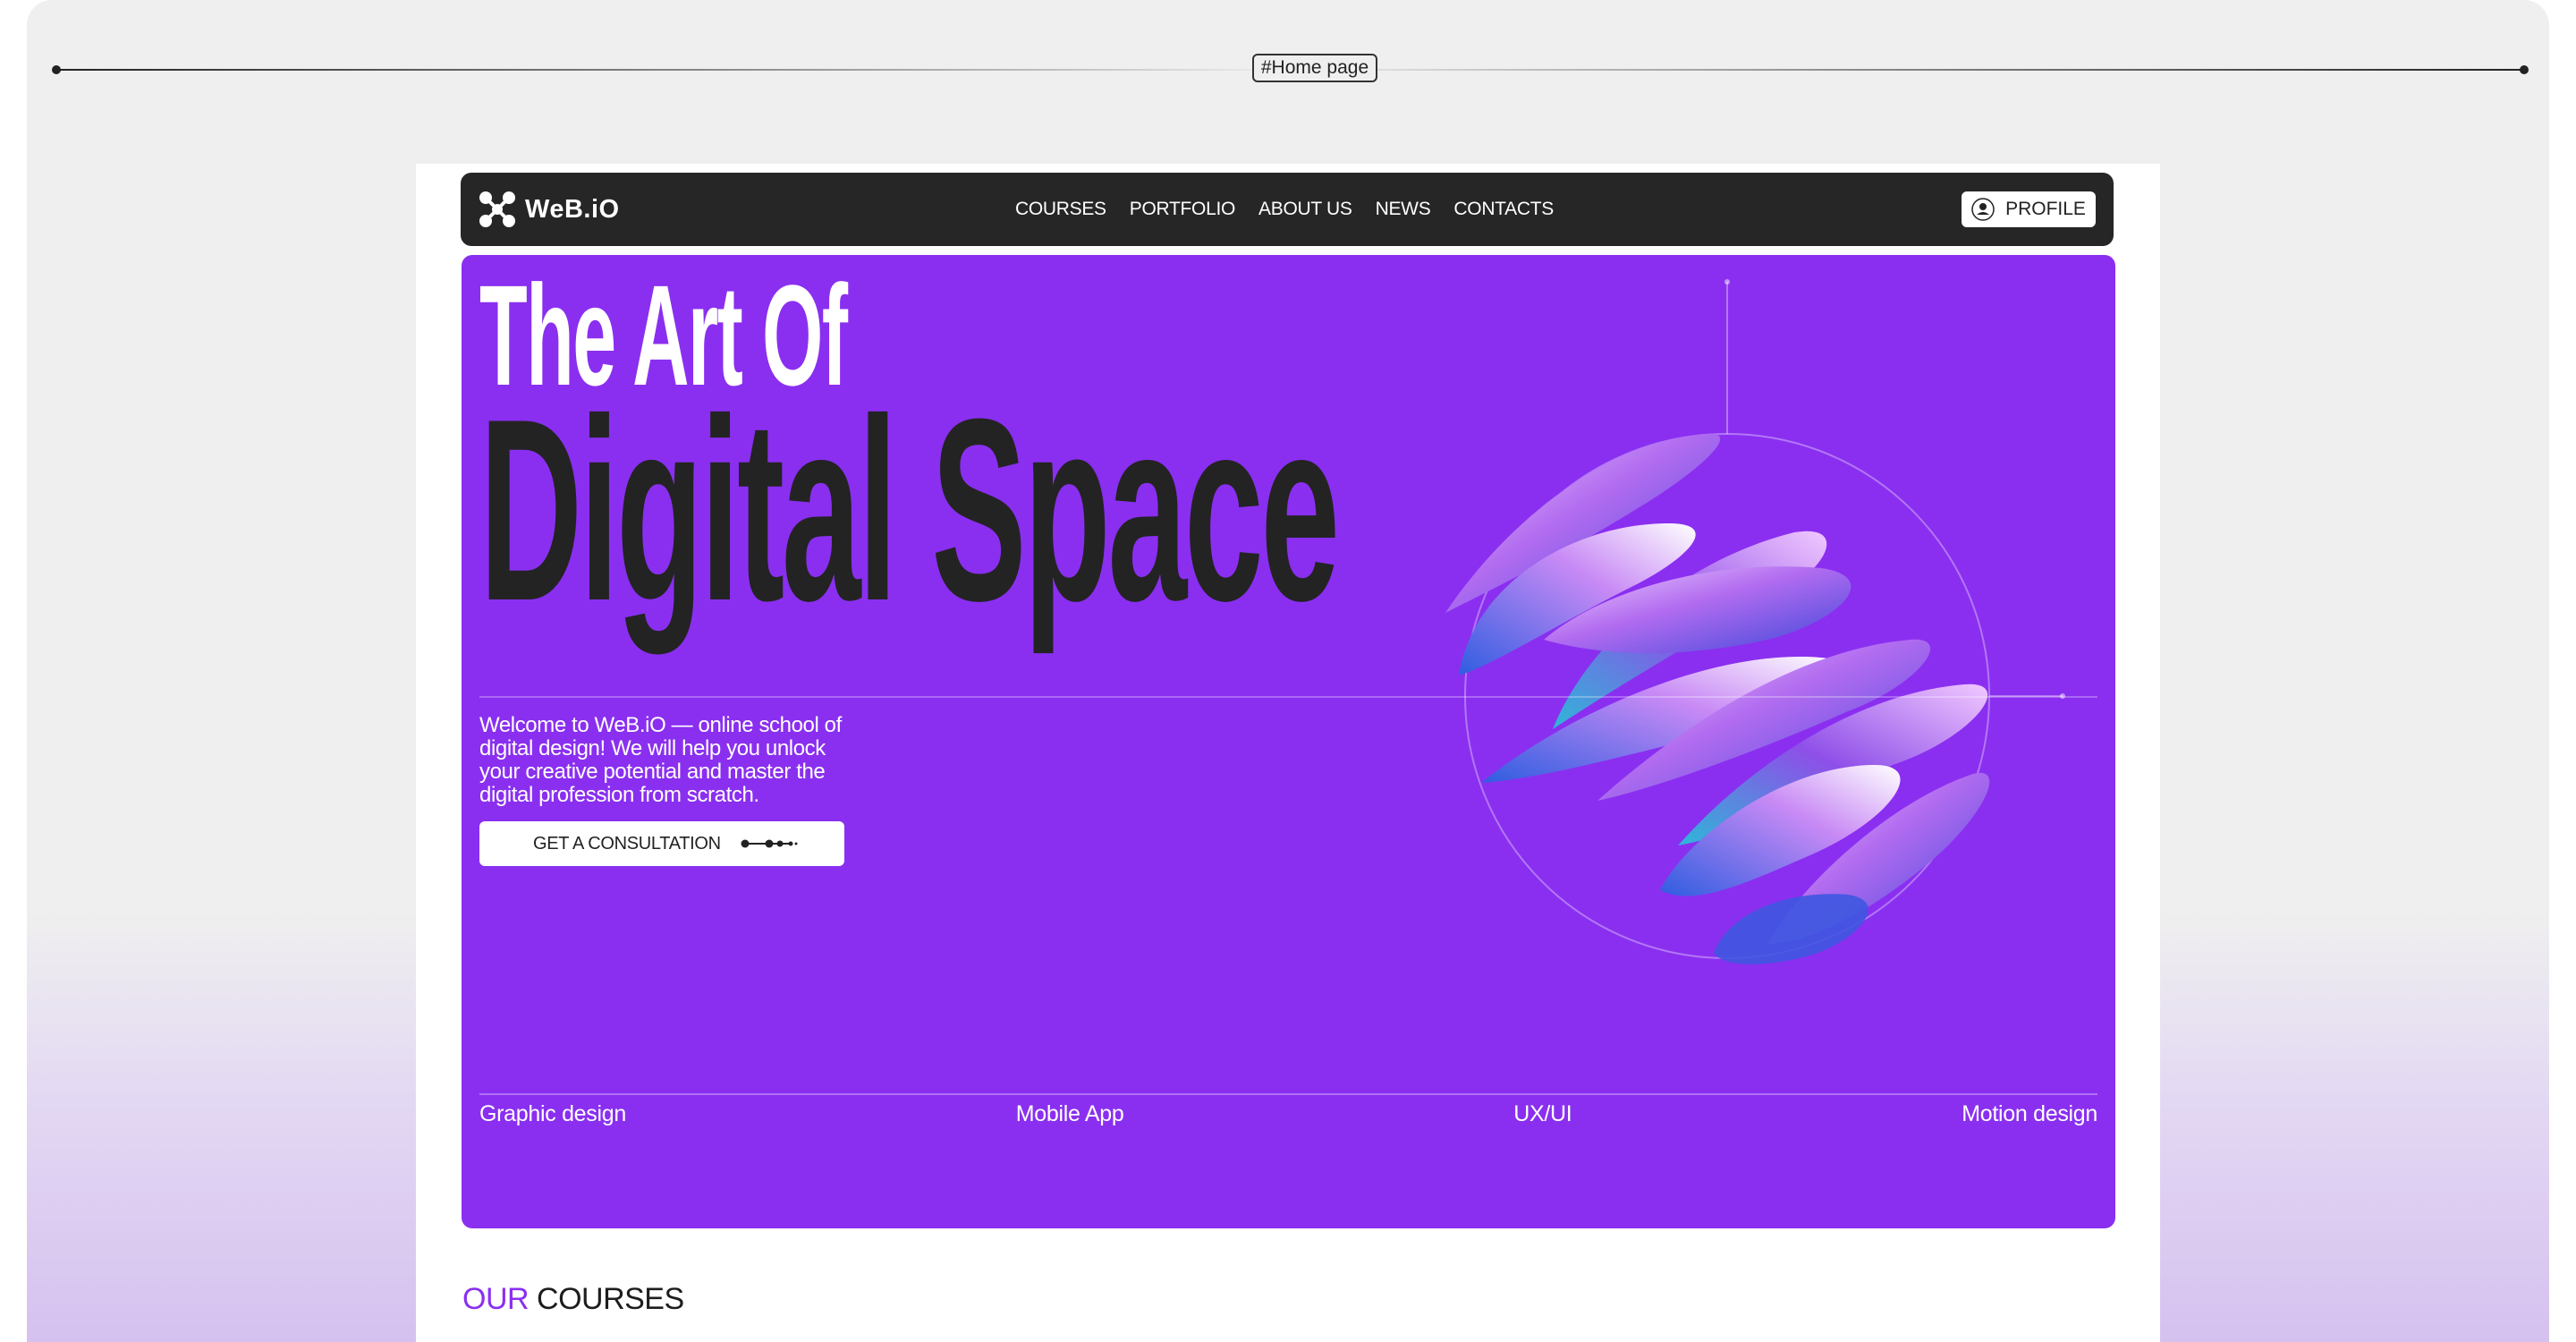 This screenshot has height=1342, width=2576. I want to click on main-nav: COURSES PORTFOLIO ABOUT US NEWS CONTACTS, so click(1284, 210).